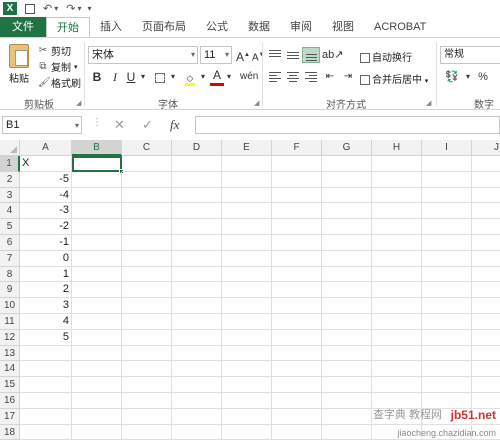 The image size is (500, 444). What do you see at coordinates (197, 179) in the screenshot?
I see `cell-d2` at bounding box center [197, 179].